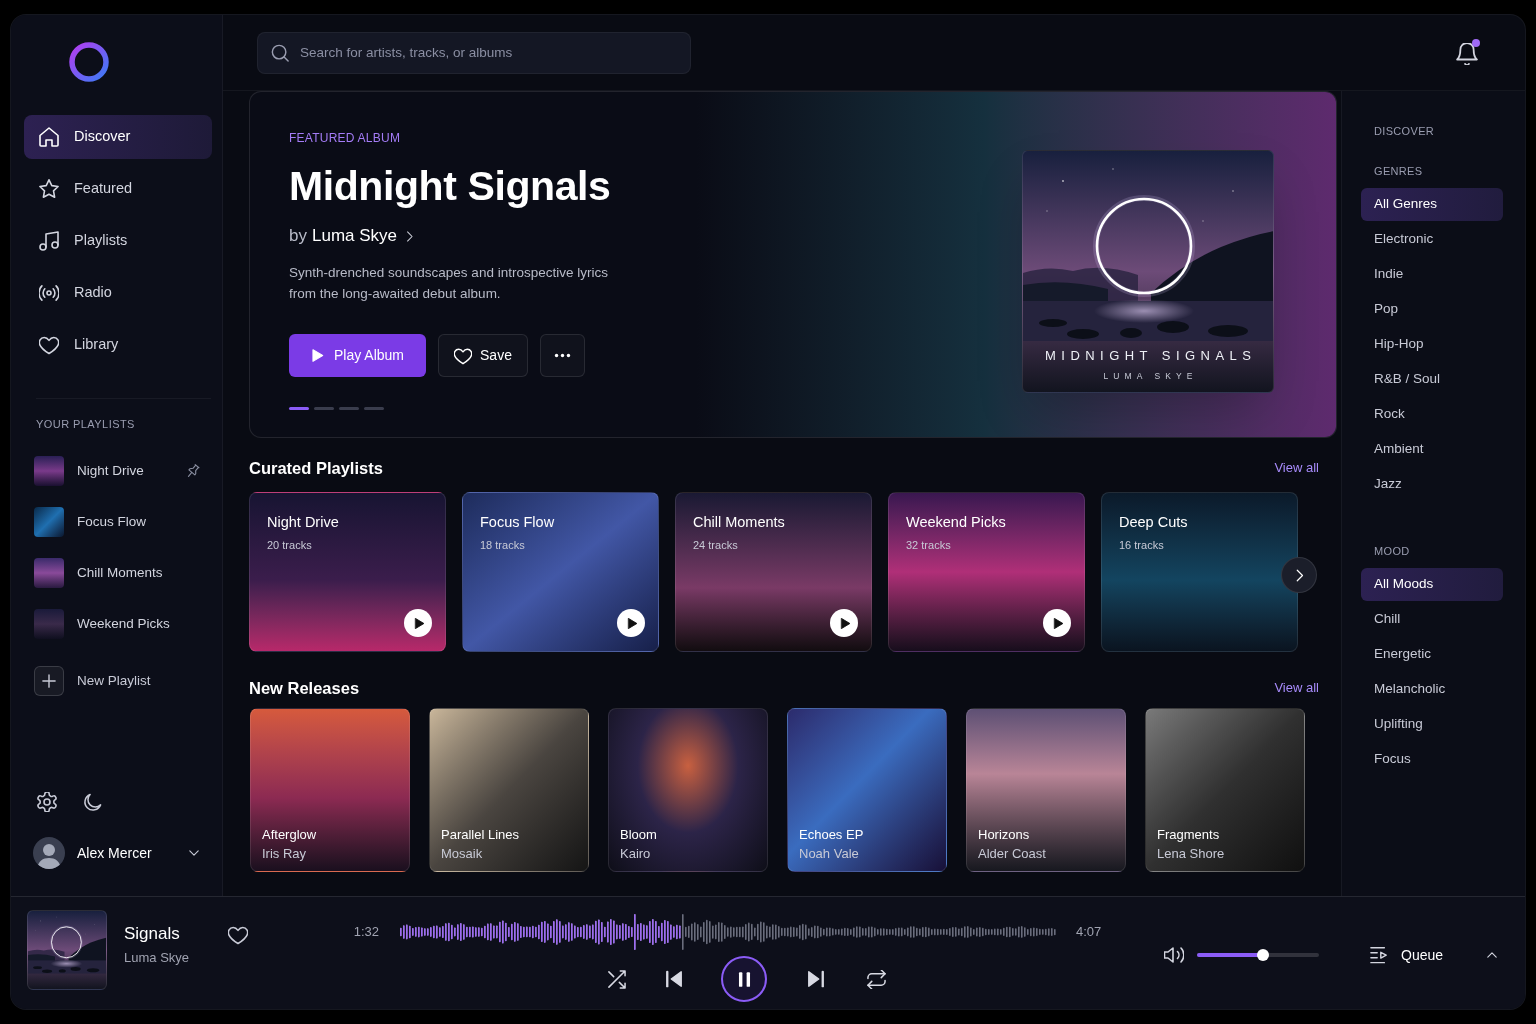 This screenshot has height=1024, width=1536. I want to click on next-button, so click(1299, 575).